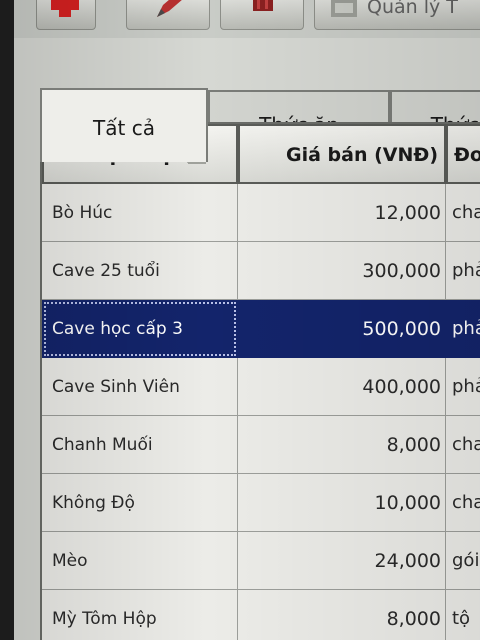 The height and width of the screenshot is (640, 480). Describe the element at coordinates (463, 561) in the screenshot. I see `cell-unit: gói` at that location.